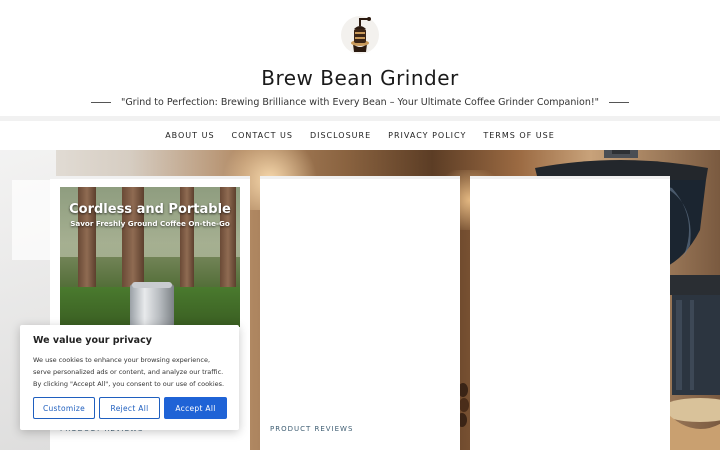  Describe the element at coordinates (311, 429) in the screenshot. I see `post-category-link: PRODUCT REVIEWS` at that location.